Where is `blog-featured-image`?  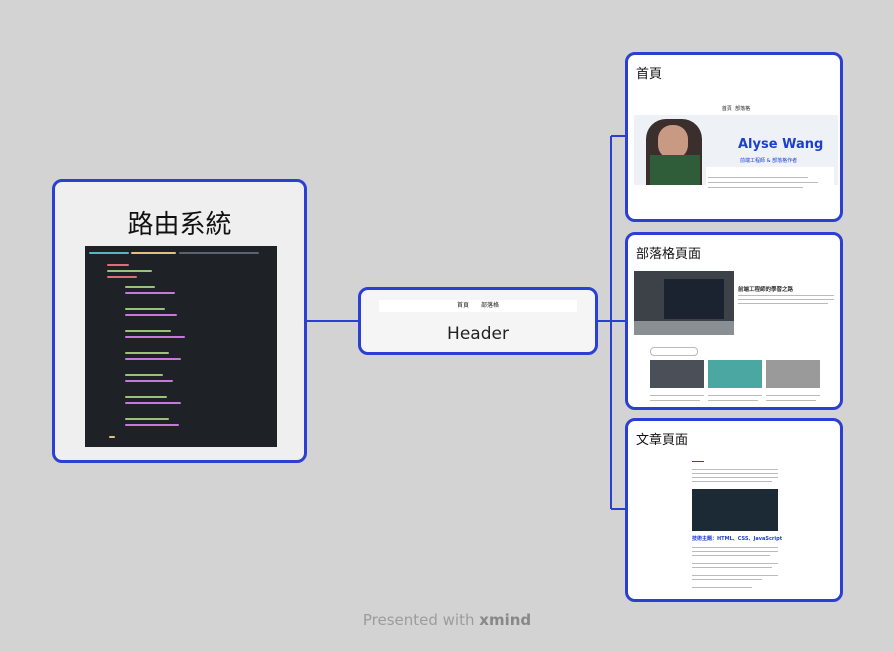
blog-featured-image is located at coordinates (684, 303).